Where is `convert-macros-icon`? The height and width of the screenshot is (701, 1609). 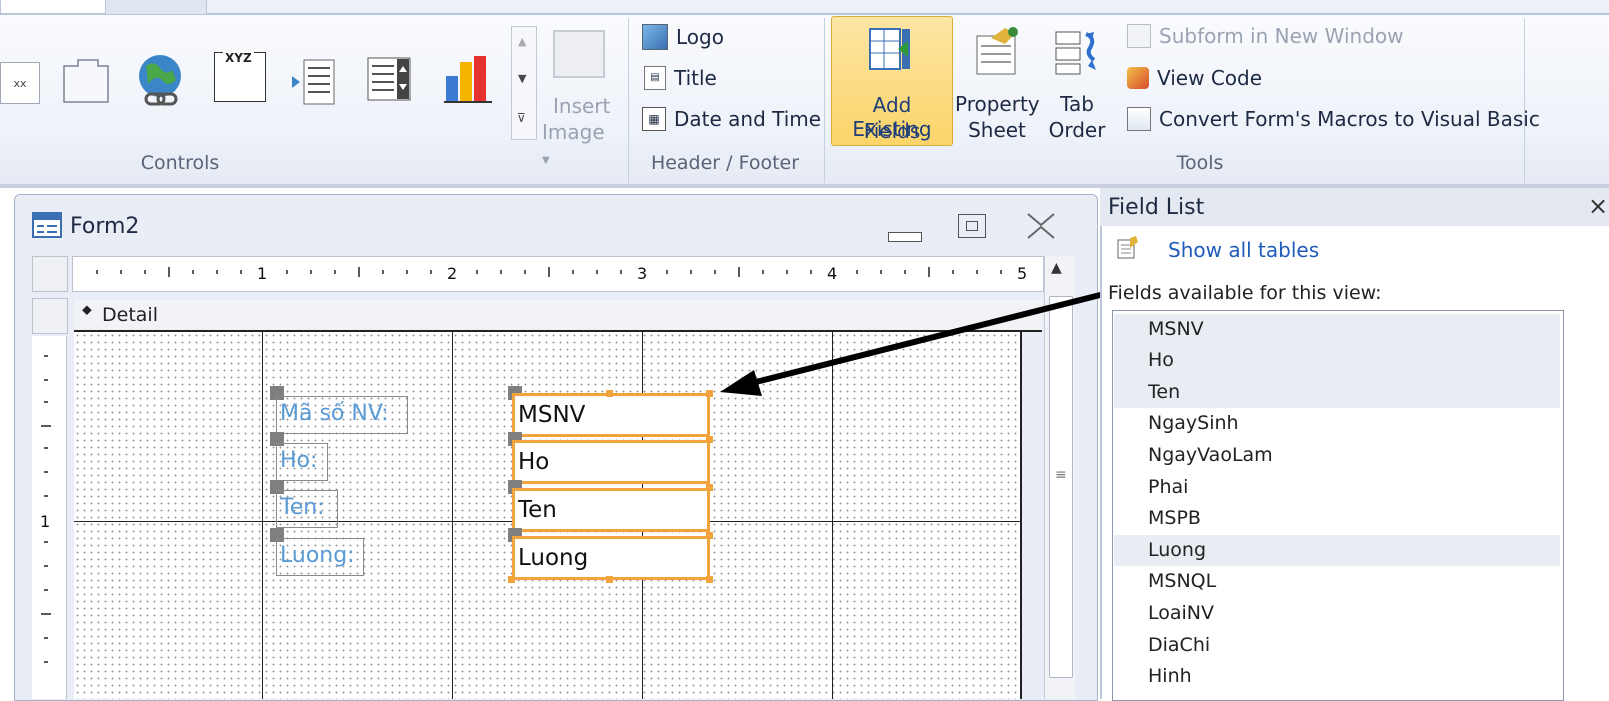 convert-macros-icon is located at coordinates (1139, 119).